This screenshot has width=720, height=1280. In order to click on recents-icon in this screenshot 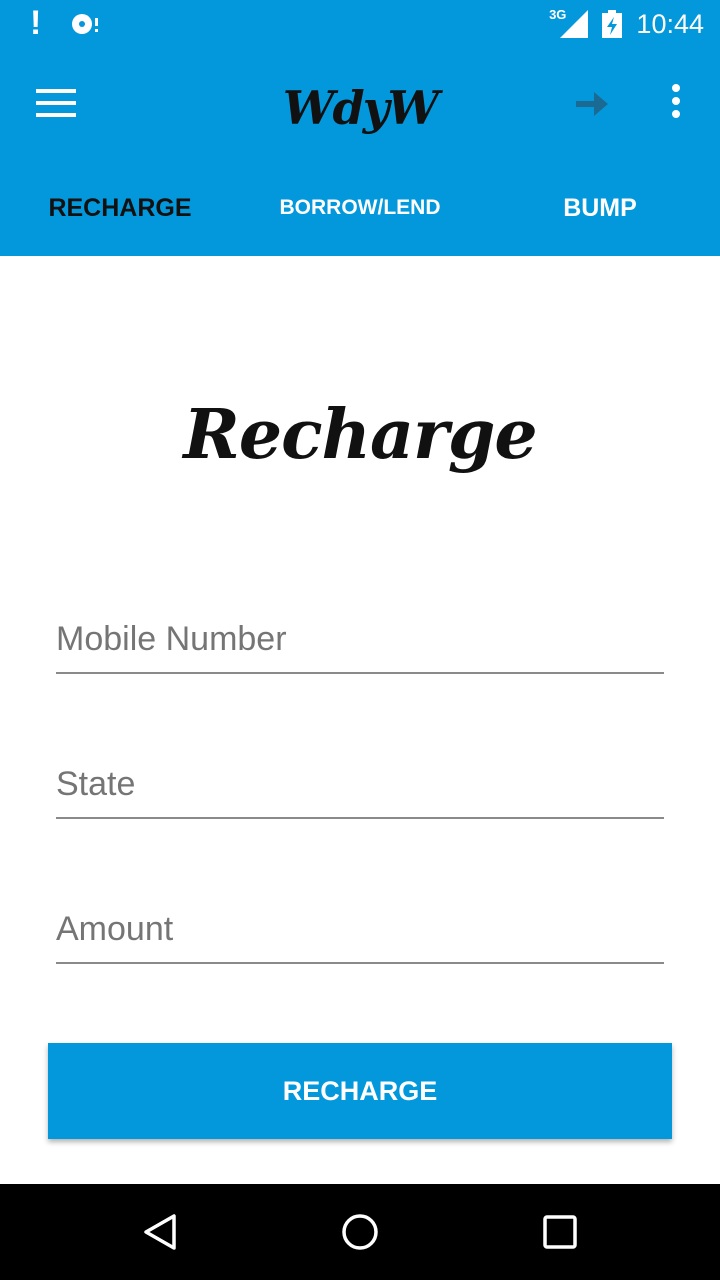, I will do `click(560, 1232)`.